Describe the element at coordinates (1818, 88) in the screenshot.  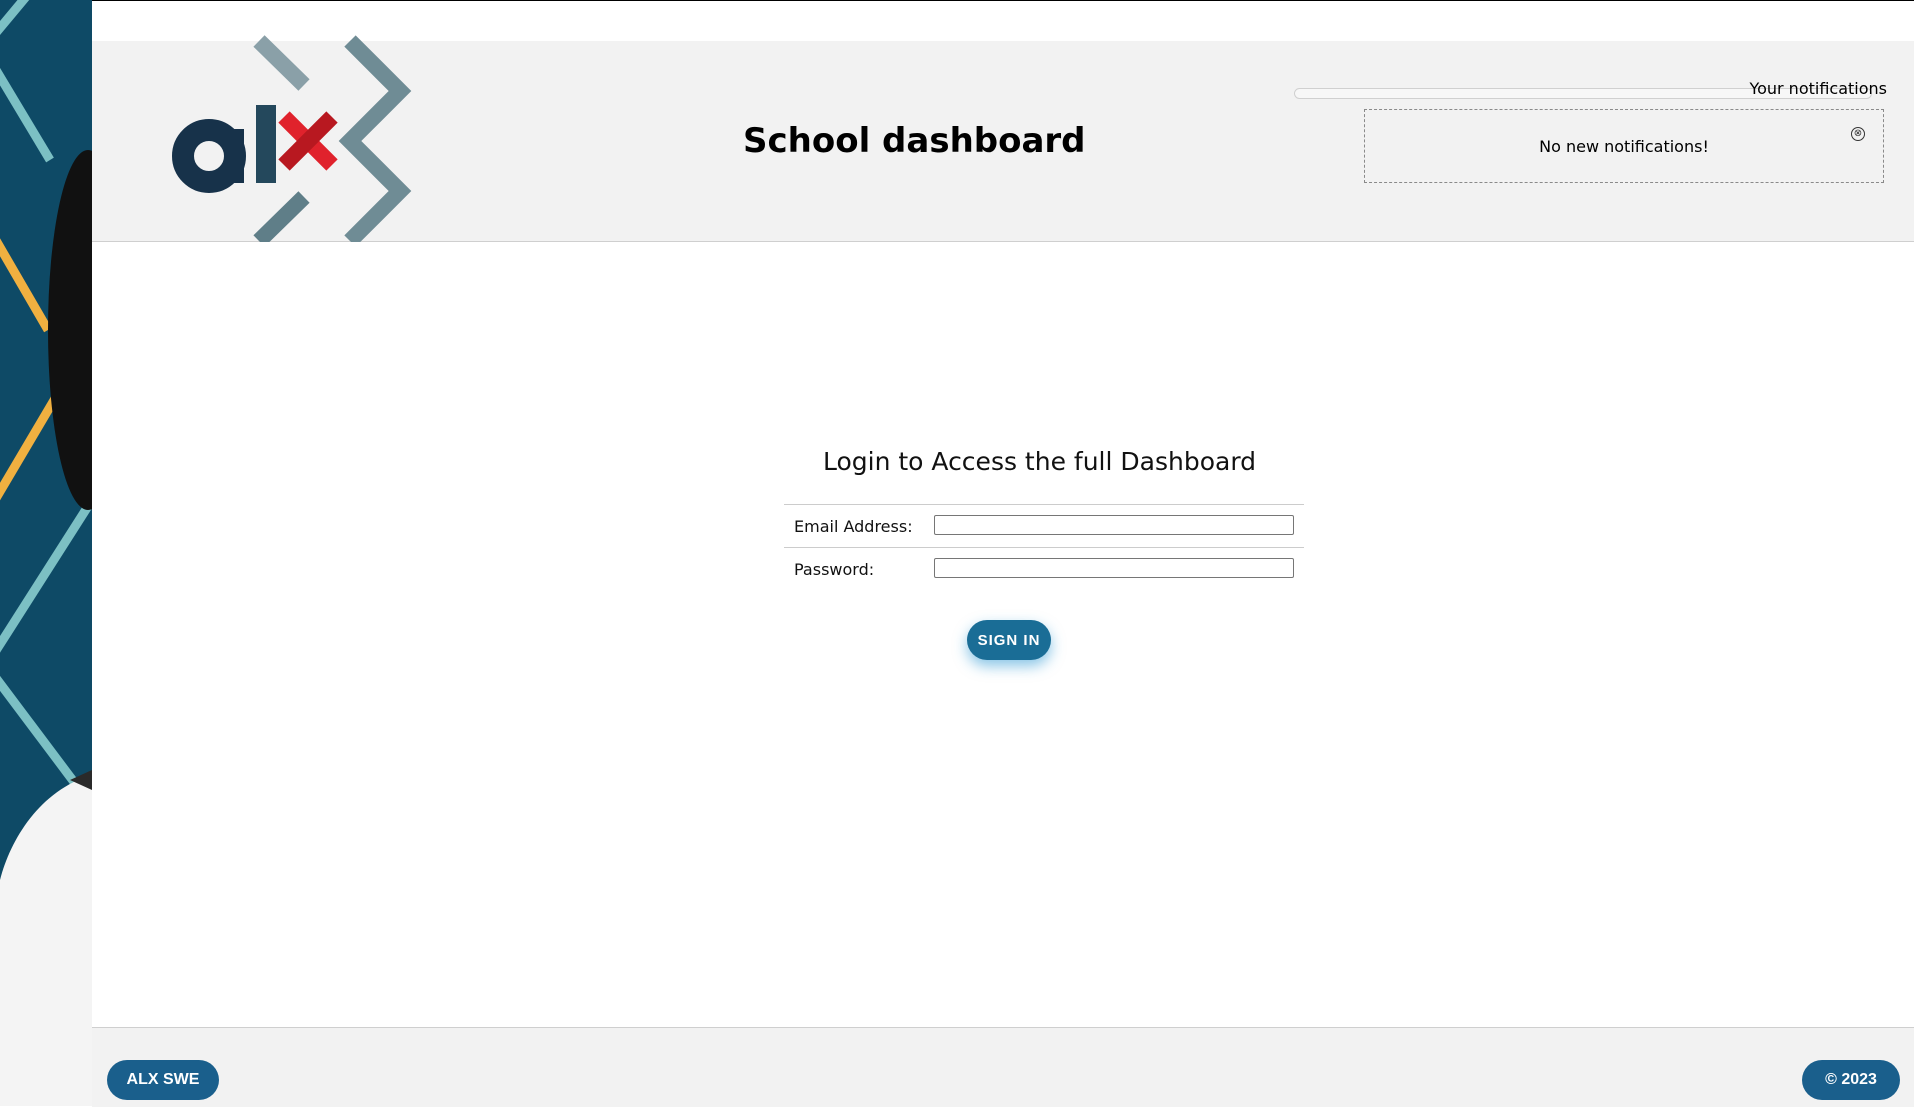
I see `notifications-title: Your notifications` at that location.